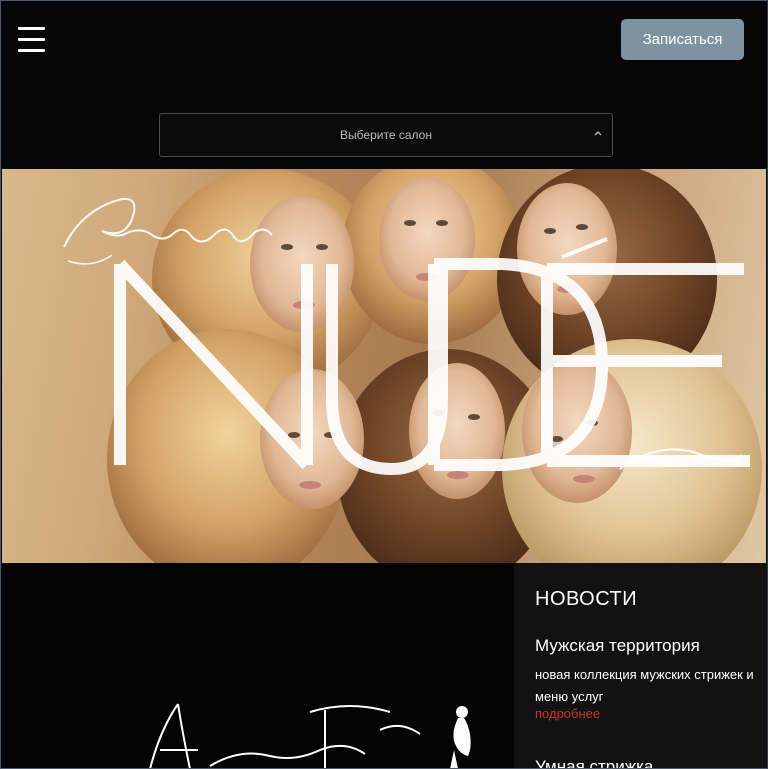 This screenshot has width=768, height=769. What do you see at coordinates (682, 39) in the screenshot?
I see `book-appointment-button: Записаться` at bounding box center [682, 39].